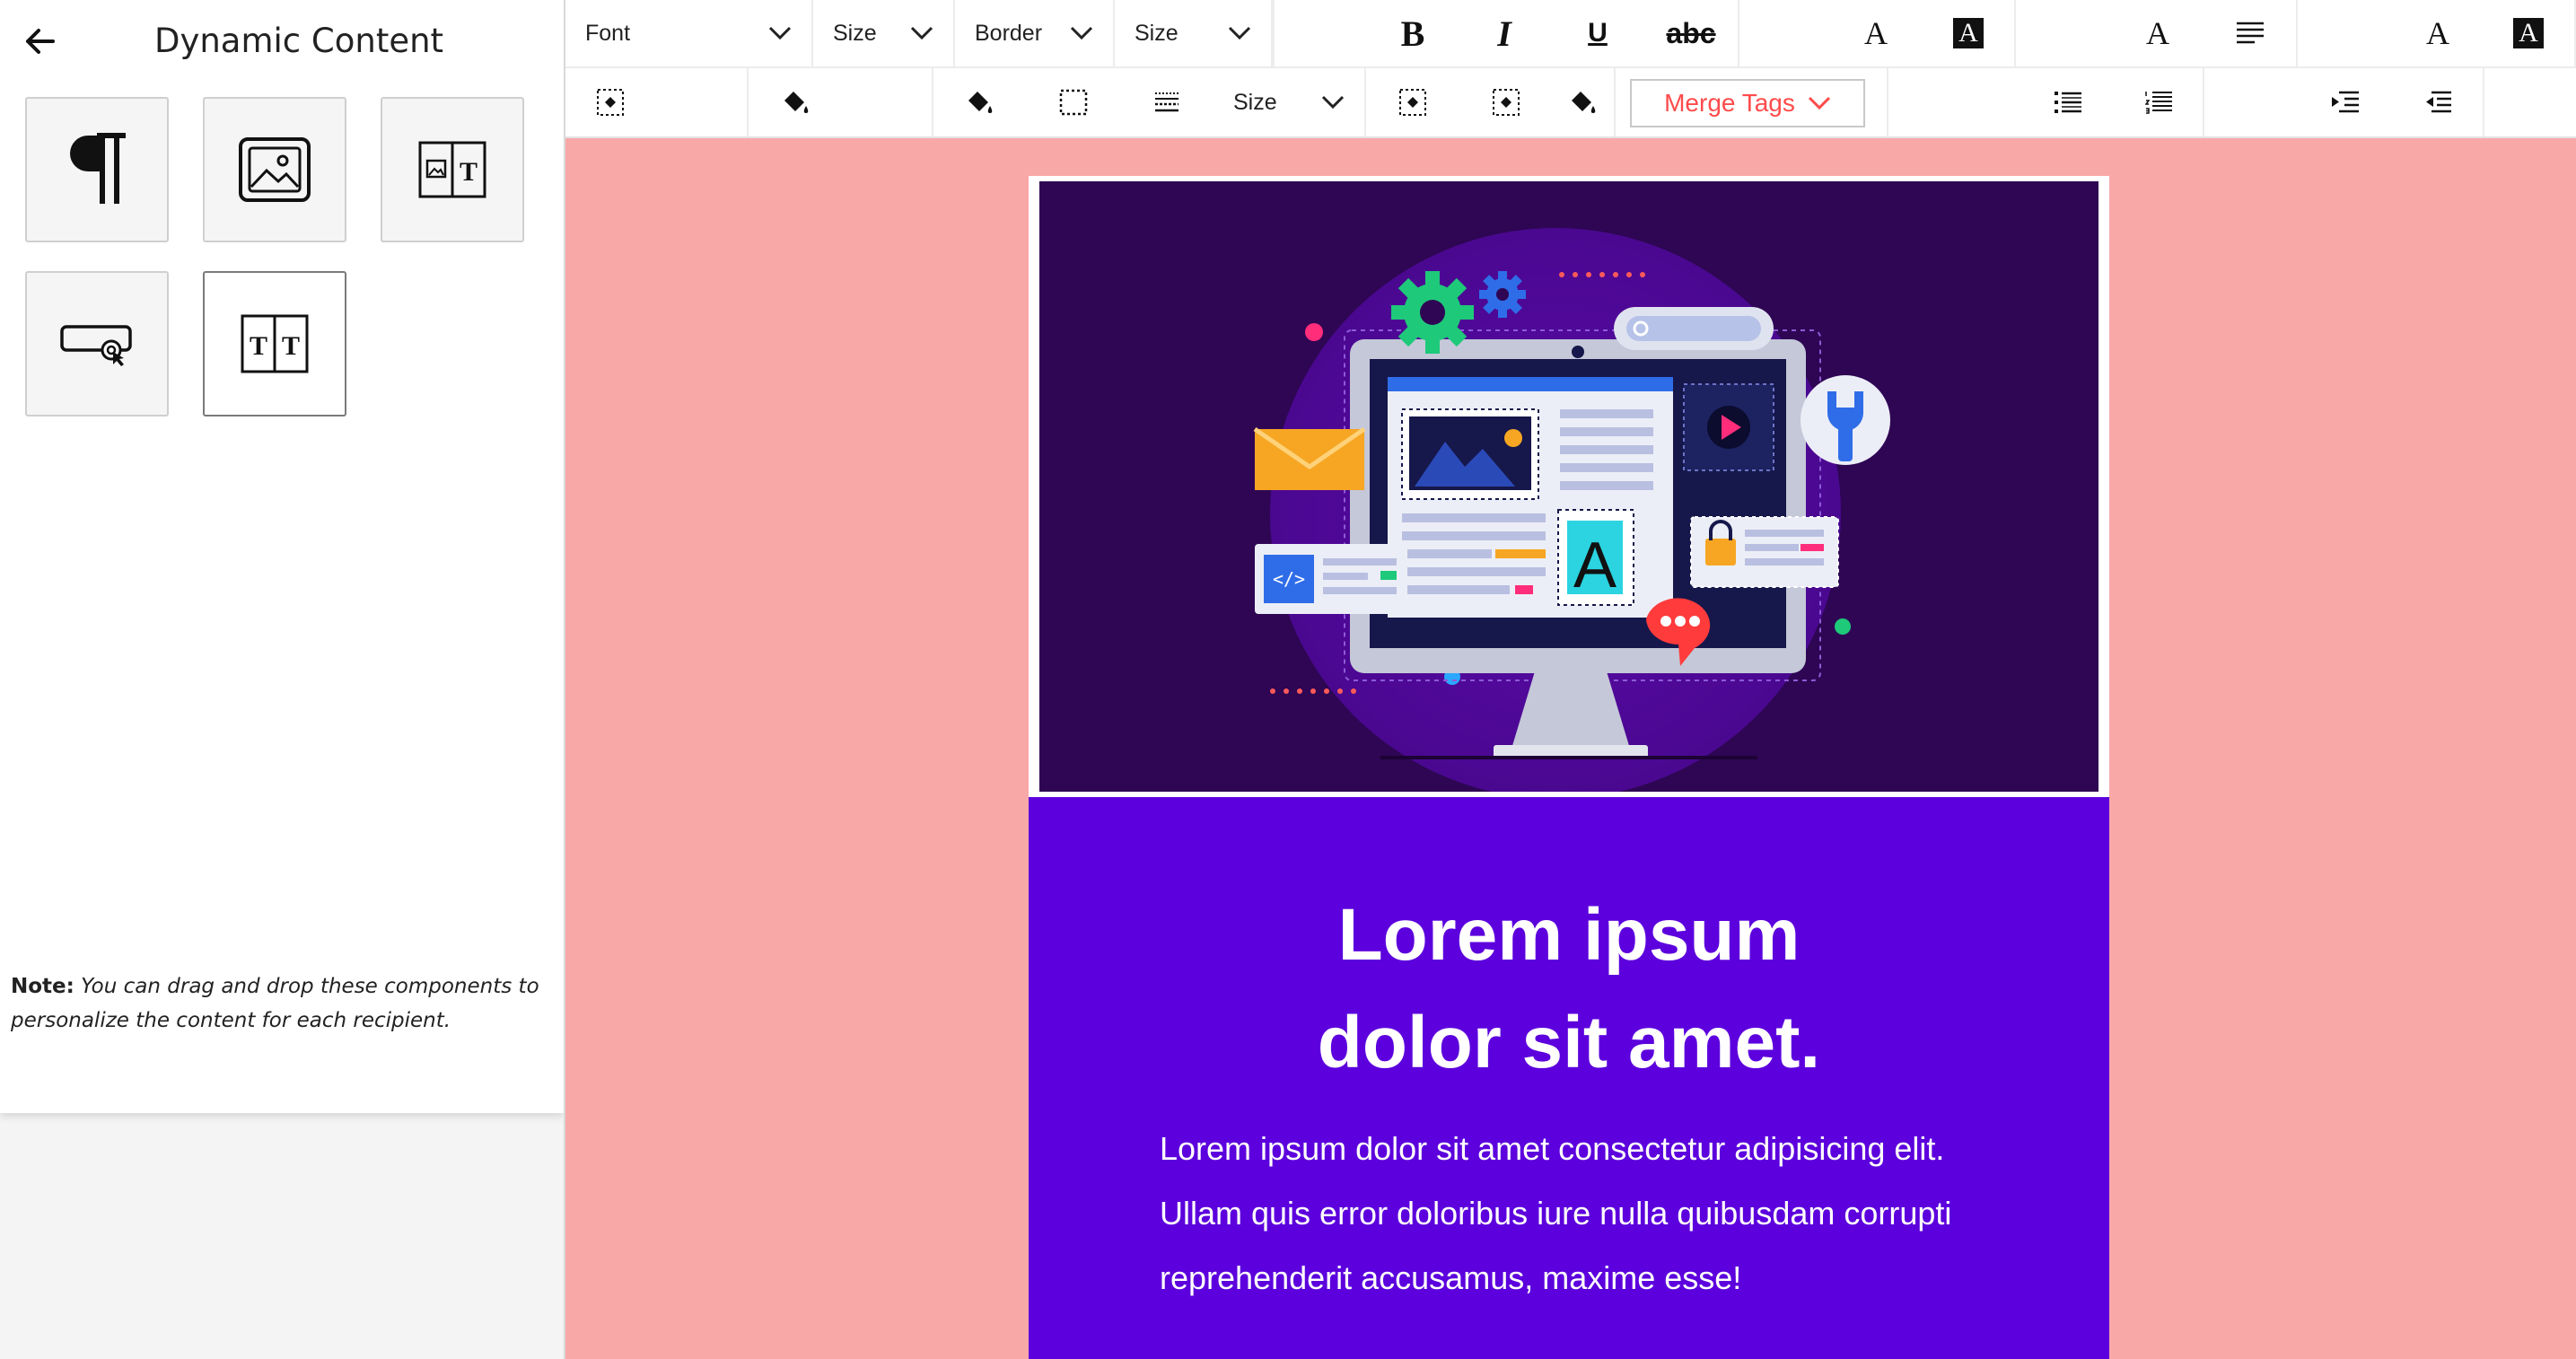 The width and height of the screenshot is (2576, 1359). I want to click on border-size-dropdown-label: Size, so click(1156, 33).